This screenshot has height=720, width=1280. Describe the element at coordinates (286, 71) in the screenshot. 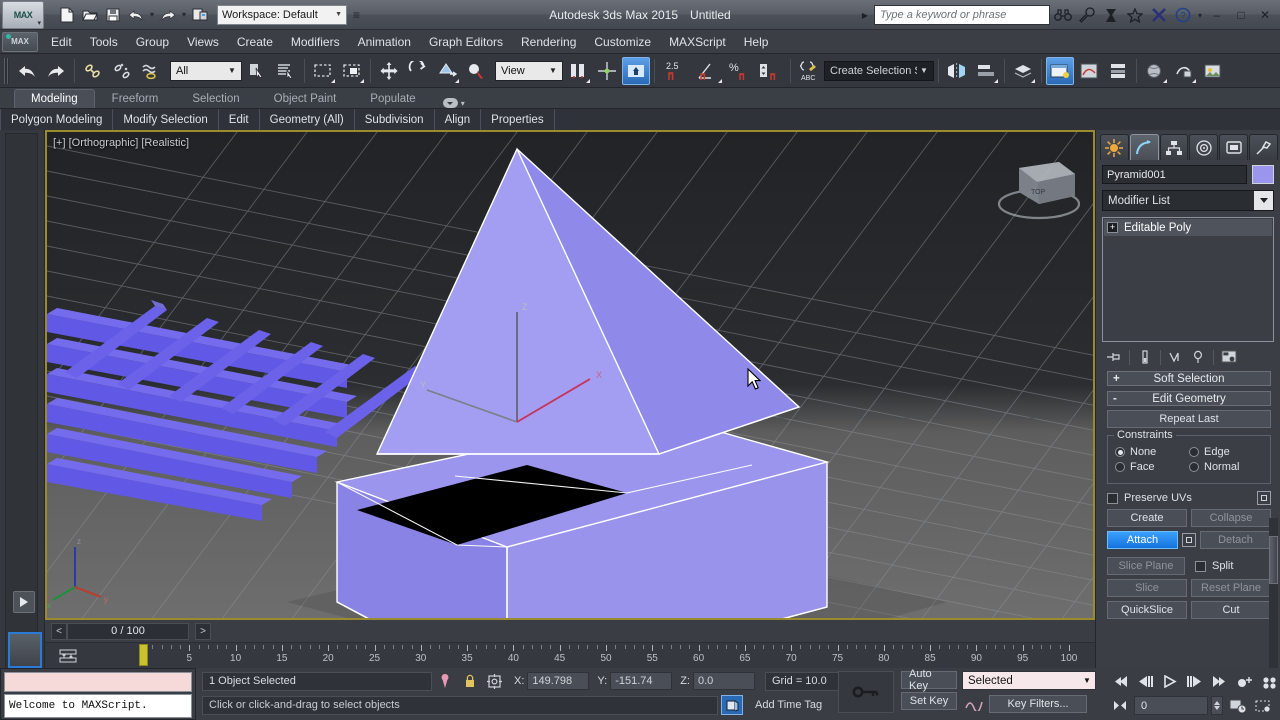

I see `select-by-name-icon` at that location.